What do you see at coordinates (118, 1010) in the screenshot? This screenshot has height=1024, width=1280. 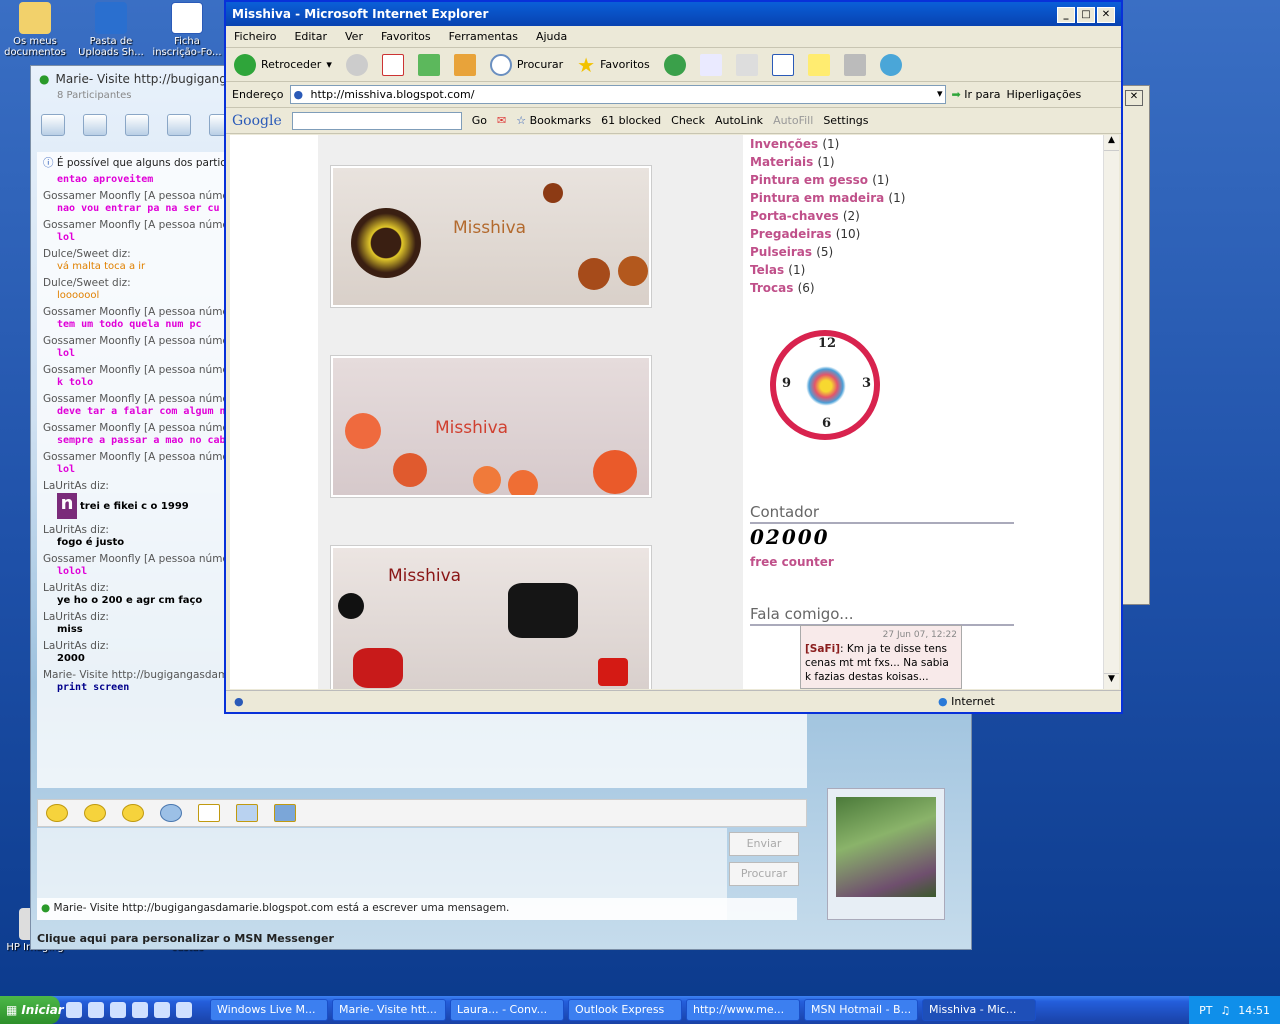 I see `explorer-quicklaunch-icon` at bounding box center [118, 1010].